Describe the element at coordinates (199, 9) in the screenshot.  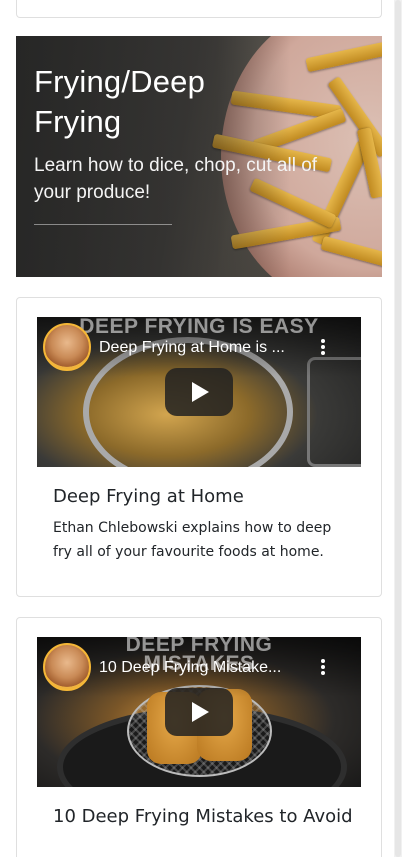
I see `previous-card-bottom` at that location.